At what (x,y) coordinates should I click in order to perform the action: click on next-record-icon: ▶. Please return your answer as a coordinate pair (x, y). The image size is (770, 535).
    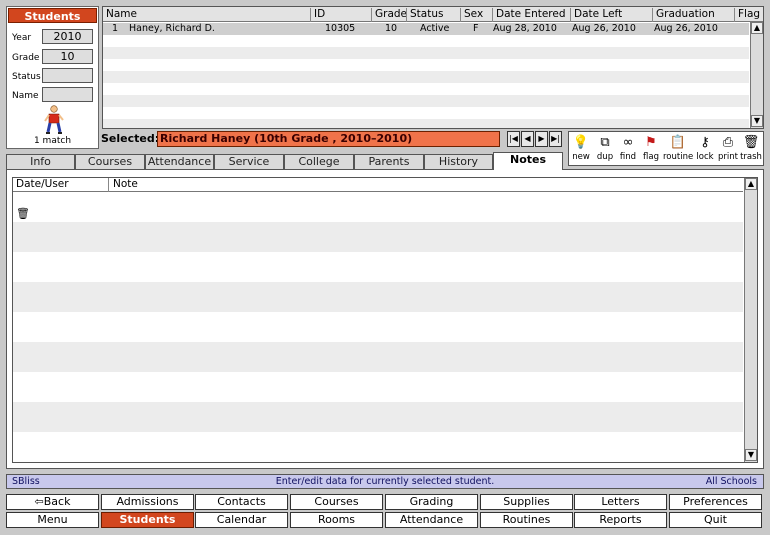
    Looking at the image, I should click on (541, 139).